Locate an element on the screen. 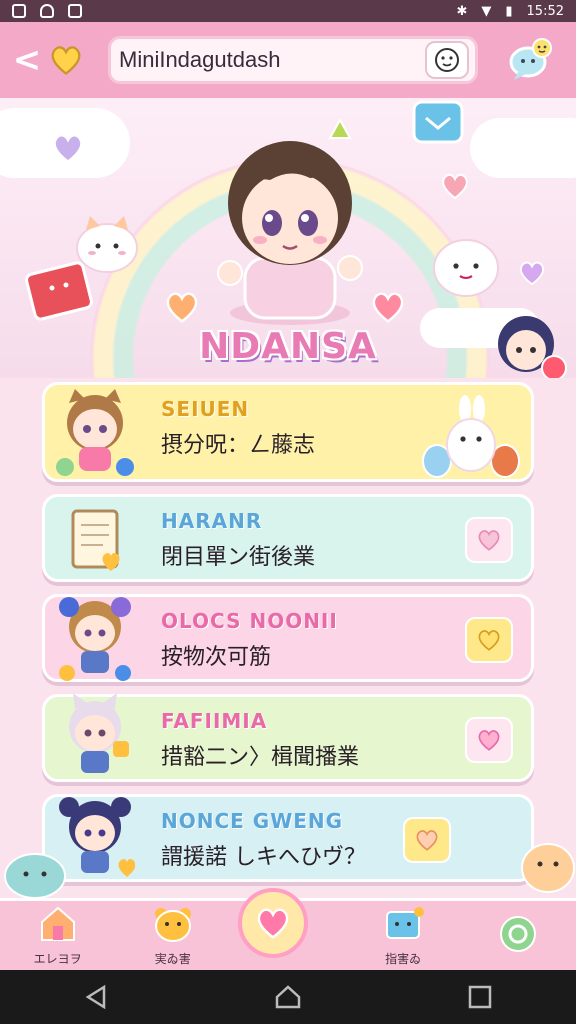 This screenshot has width=576, height=1024. list-item: OLOCS NOONII 按物次可筋 is located at coordinates (288, 638).